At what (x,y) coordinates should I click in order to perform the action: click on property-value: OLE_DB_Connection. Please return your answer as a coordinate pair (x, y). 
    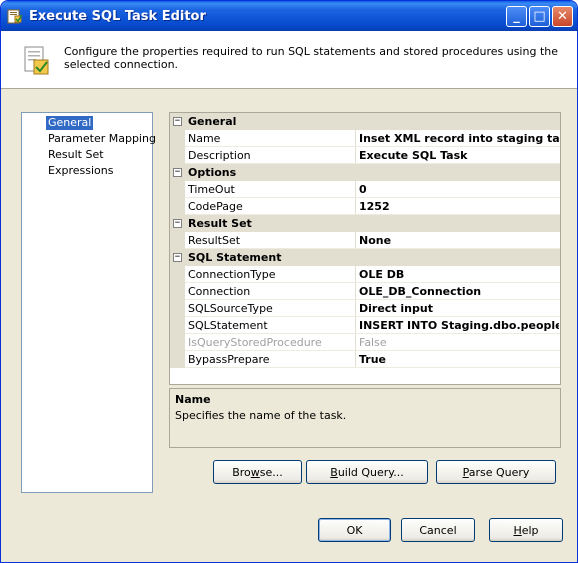
    Looking at the image, I should click on (459, 291).